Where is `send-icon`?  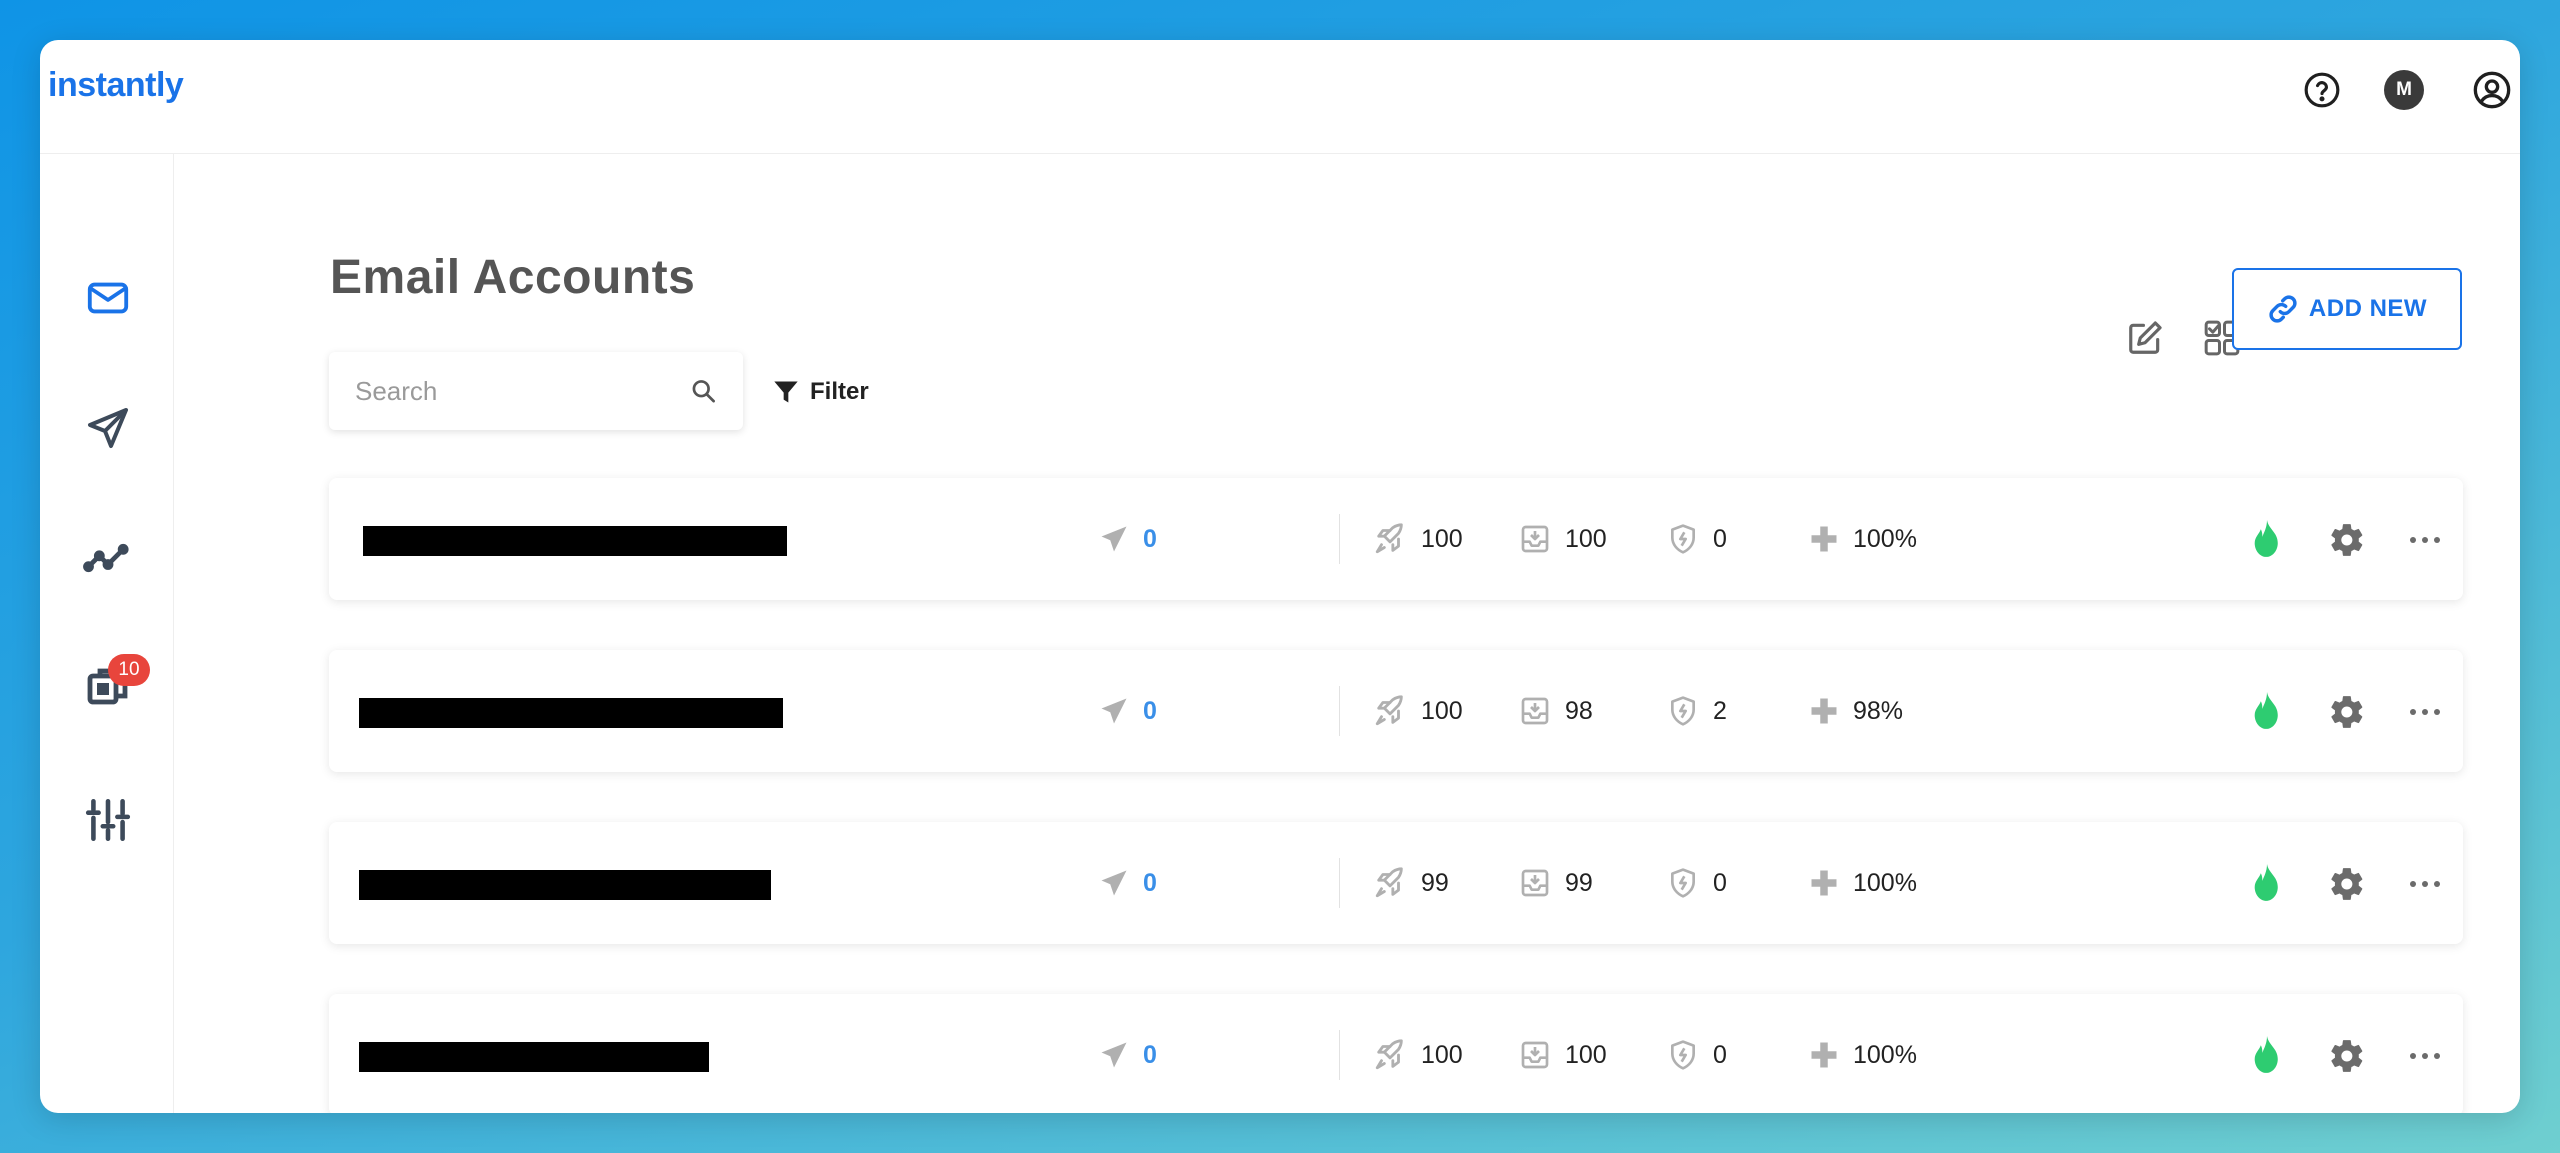
send-icon is located at coordinates (108, 428).